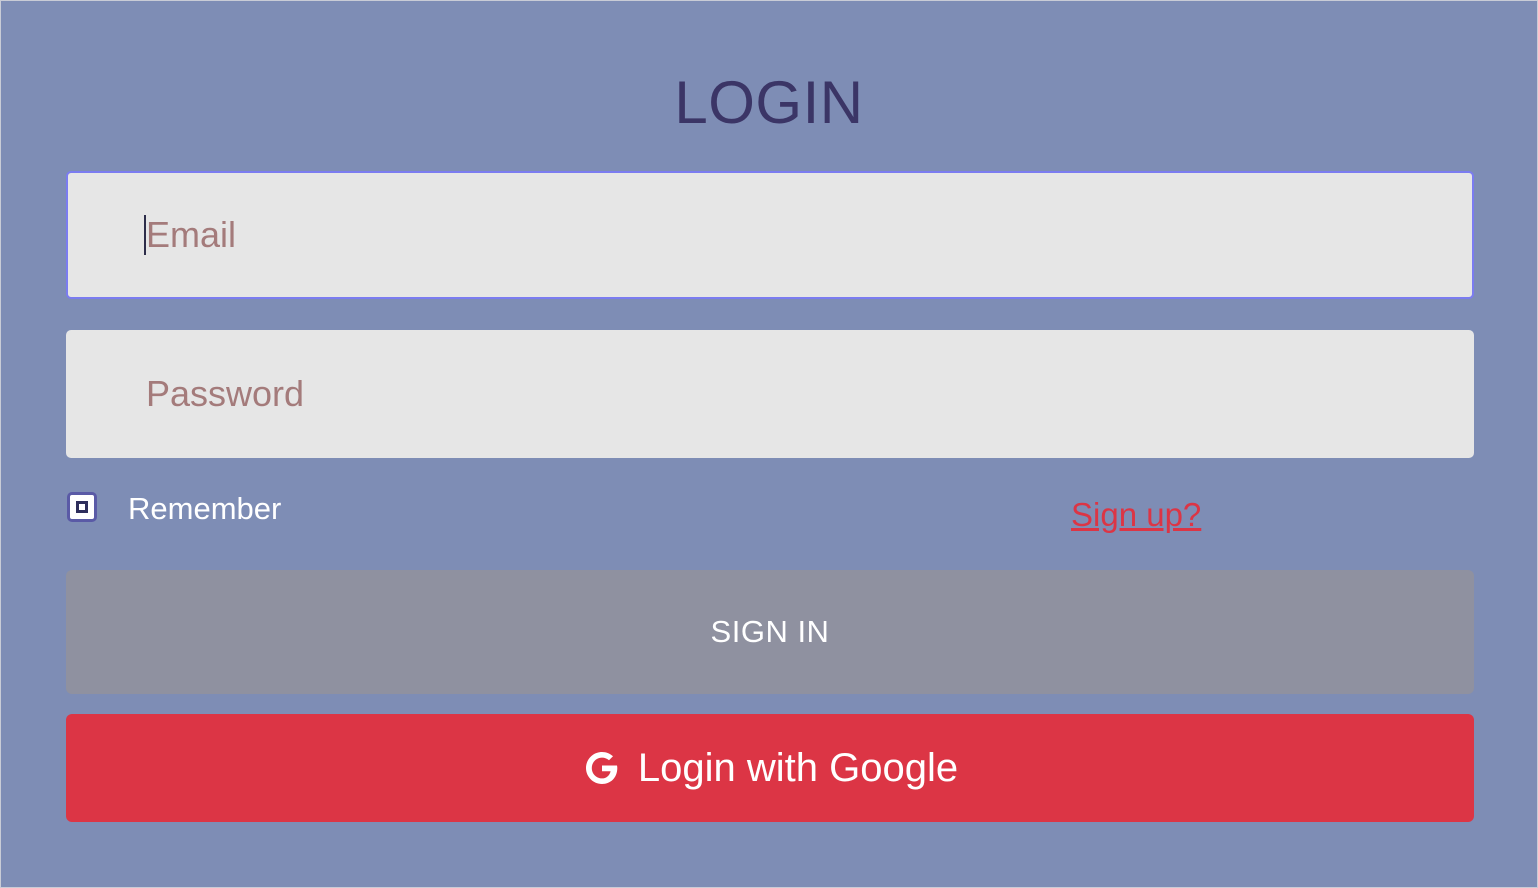  What do you see at coordinates (145, 235) in the screenshot?
I see `text-caret` at bounding box center [145, 235].